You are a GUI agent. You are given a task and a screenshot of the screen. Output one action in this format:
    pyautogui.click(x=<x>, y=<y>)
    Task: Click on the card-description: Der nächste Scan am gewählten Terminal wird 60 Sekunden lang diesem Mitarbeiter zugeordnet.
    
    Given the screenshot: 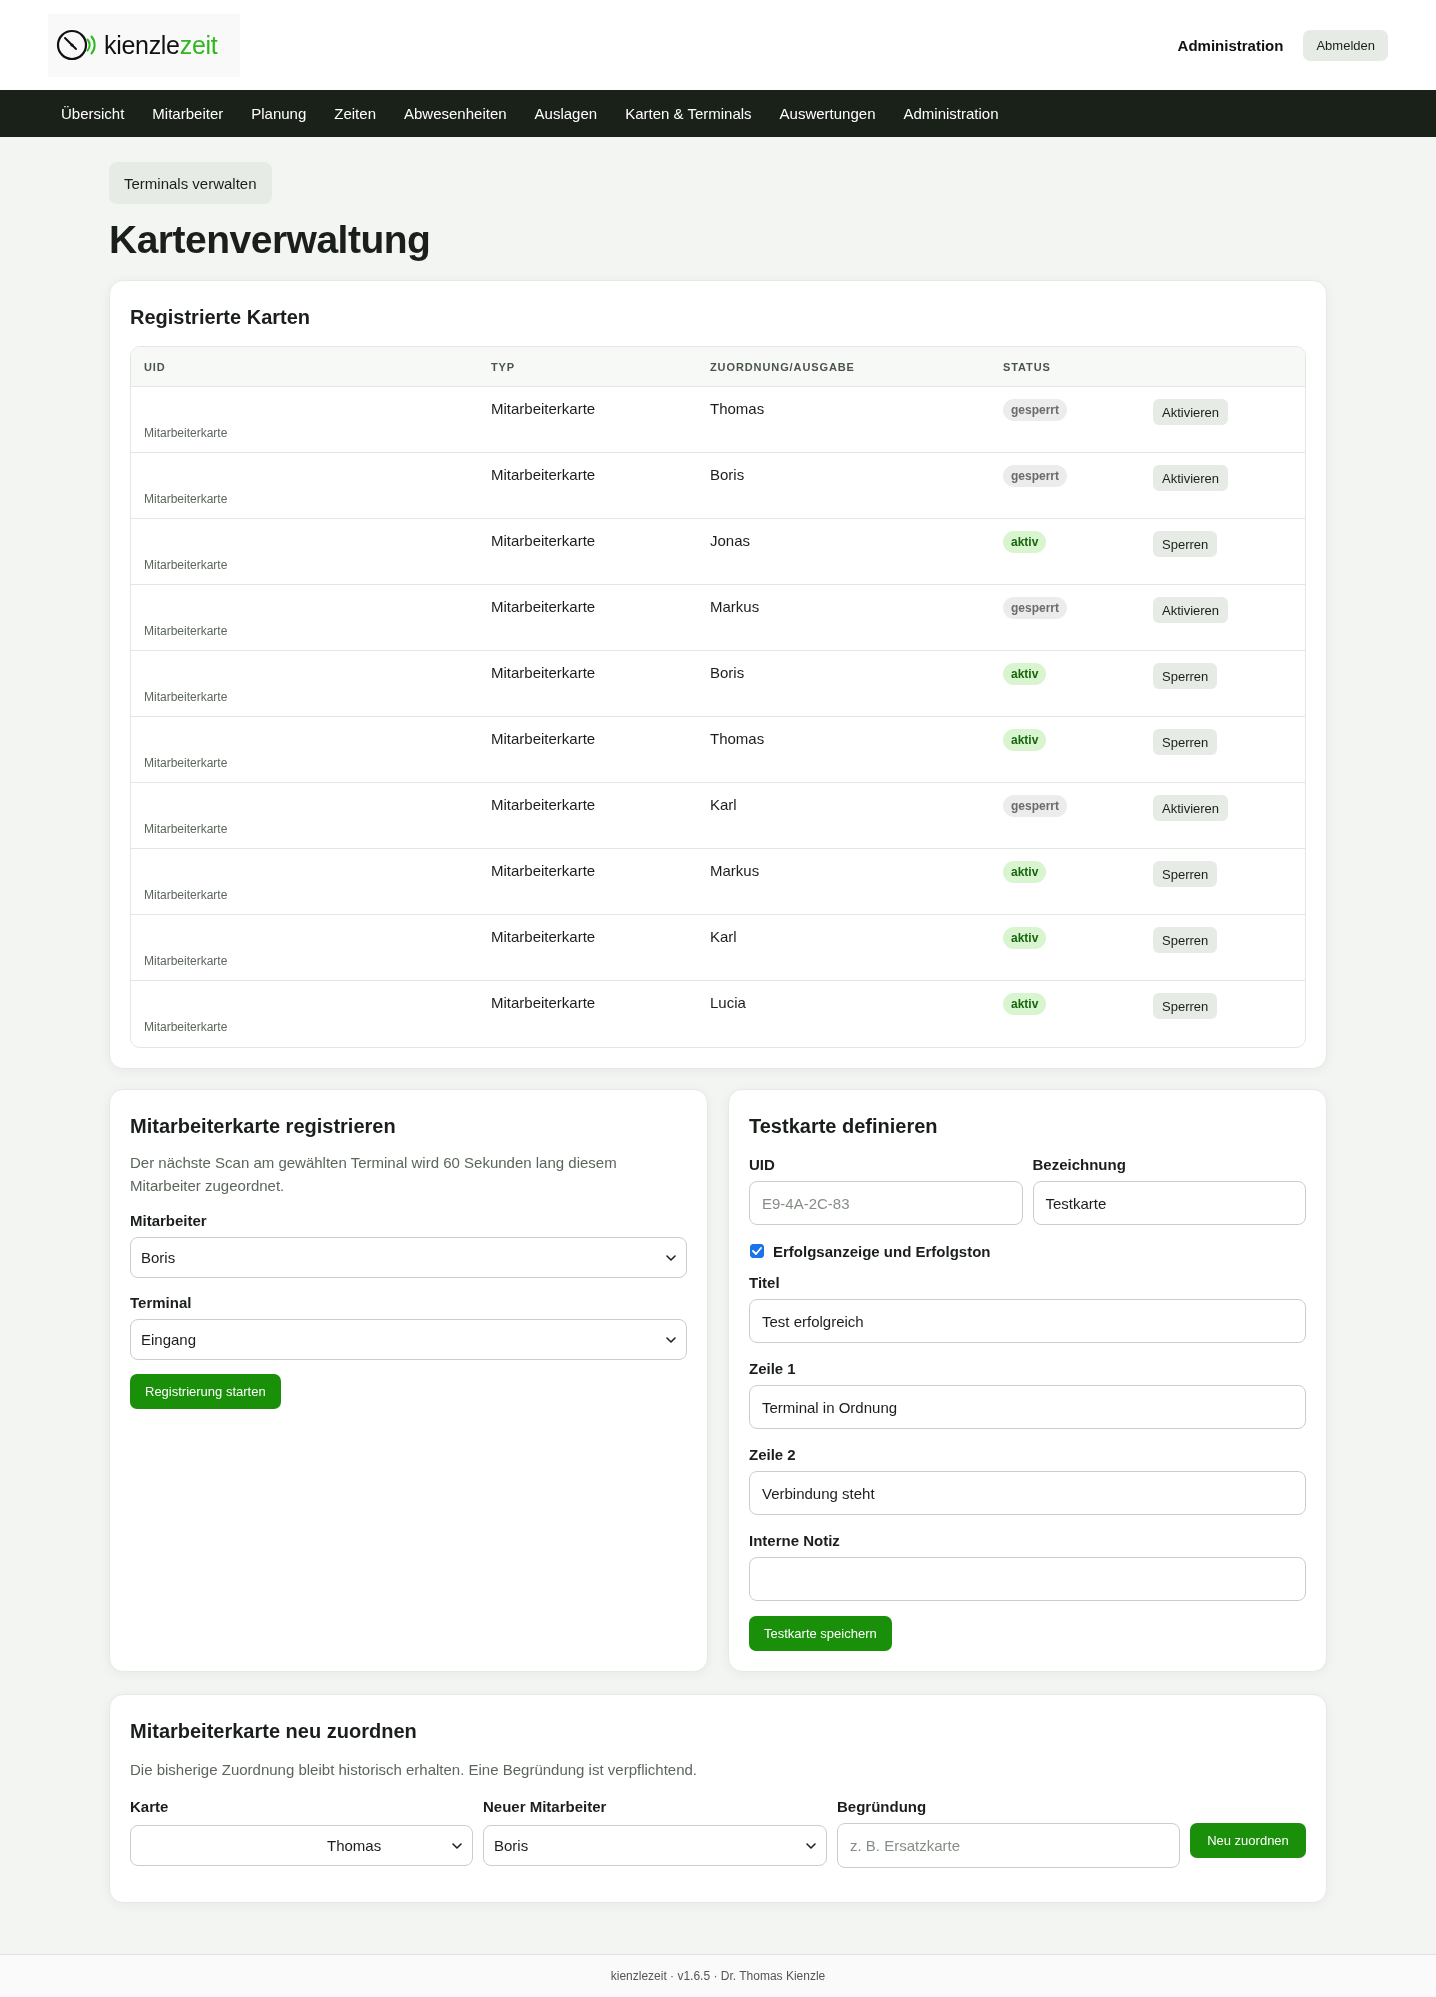 What is the action you would take?
    pyautogui.click(x=374, y=1174)
    